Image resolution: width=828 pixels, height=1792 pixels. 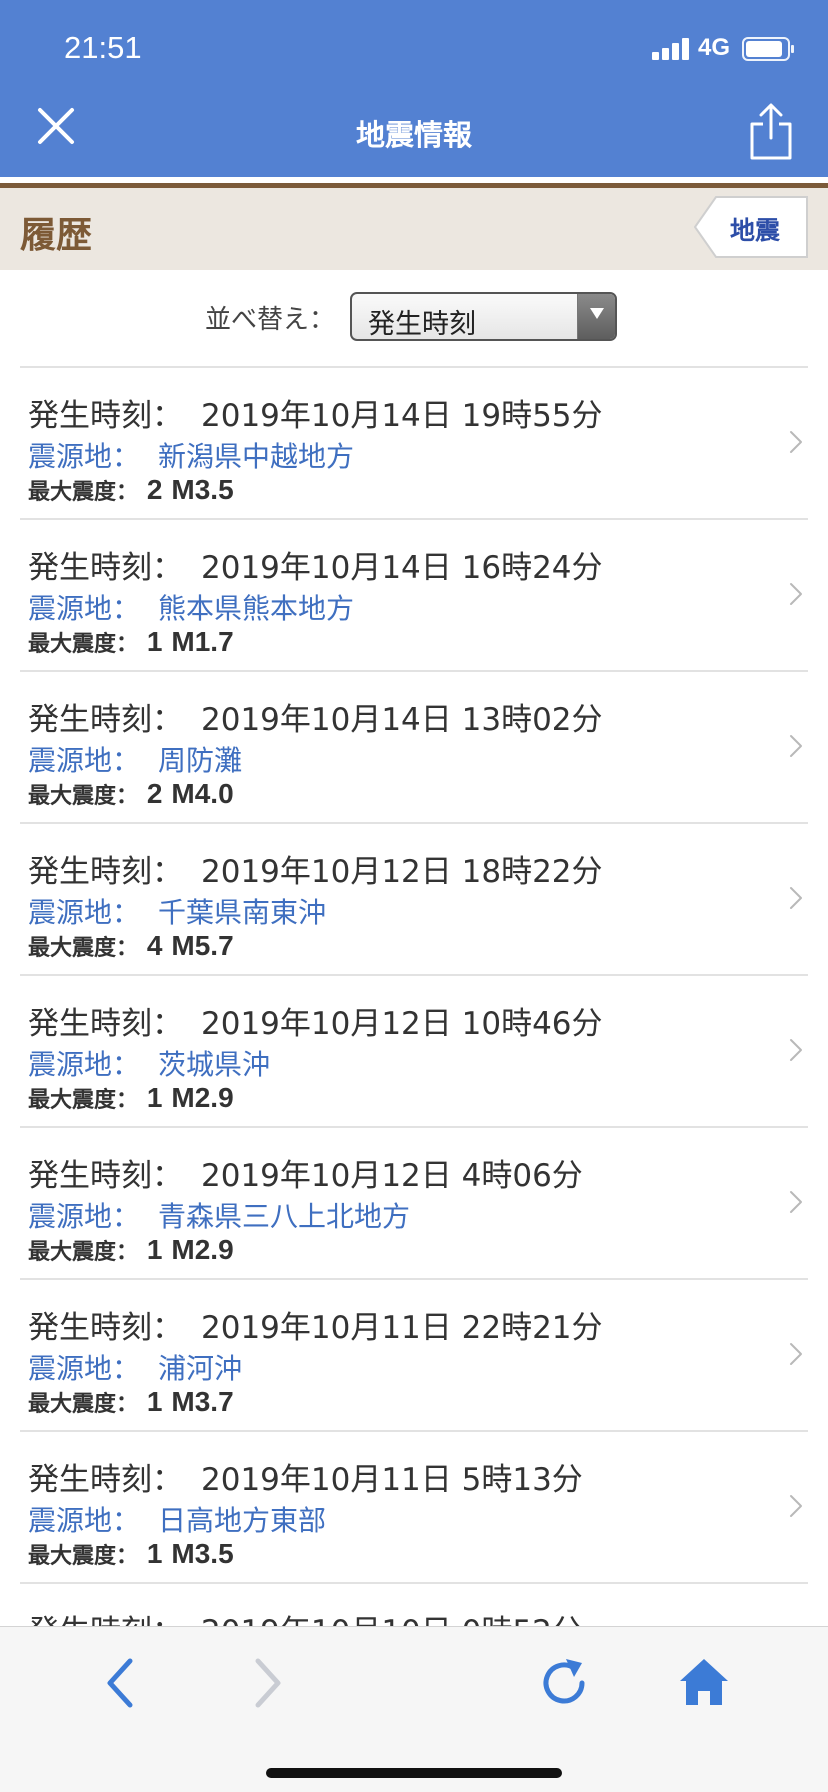 I want to click on row-epicenter: 震源地： 新潟県中越地方, so click(x=191, y=455).